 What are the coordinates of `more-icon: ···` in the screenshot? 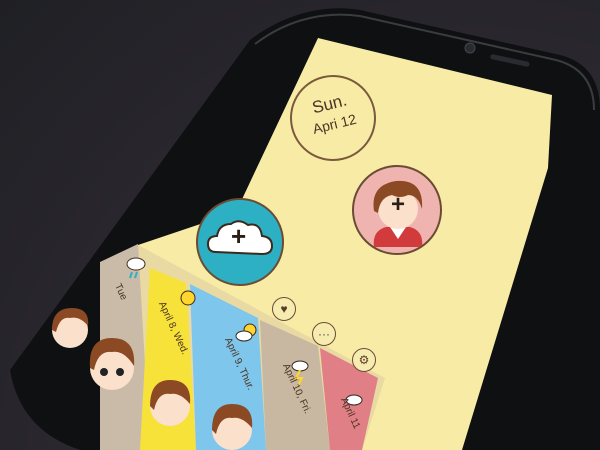 It's located at (324, 334).